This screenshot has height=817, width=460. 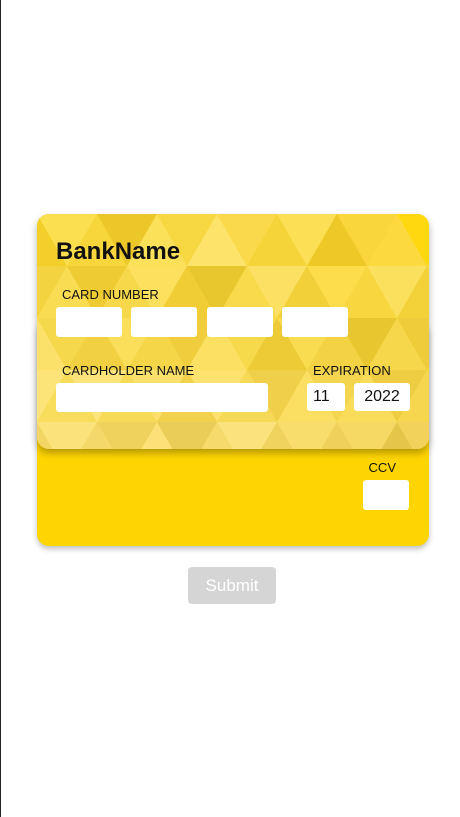 What do you see at coordinates (382, 397) in the screenshot?
I see `expiration-year-input` at bounding box center [382, 397].